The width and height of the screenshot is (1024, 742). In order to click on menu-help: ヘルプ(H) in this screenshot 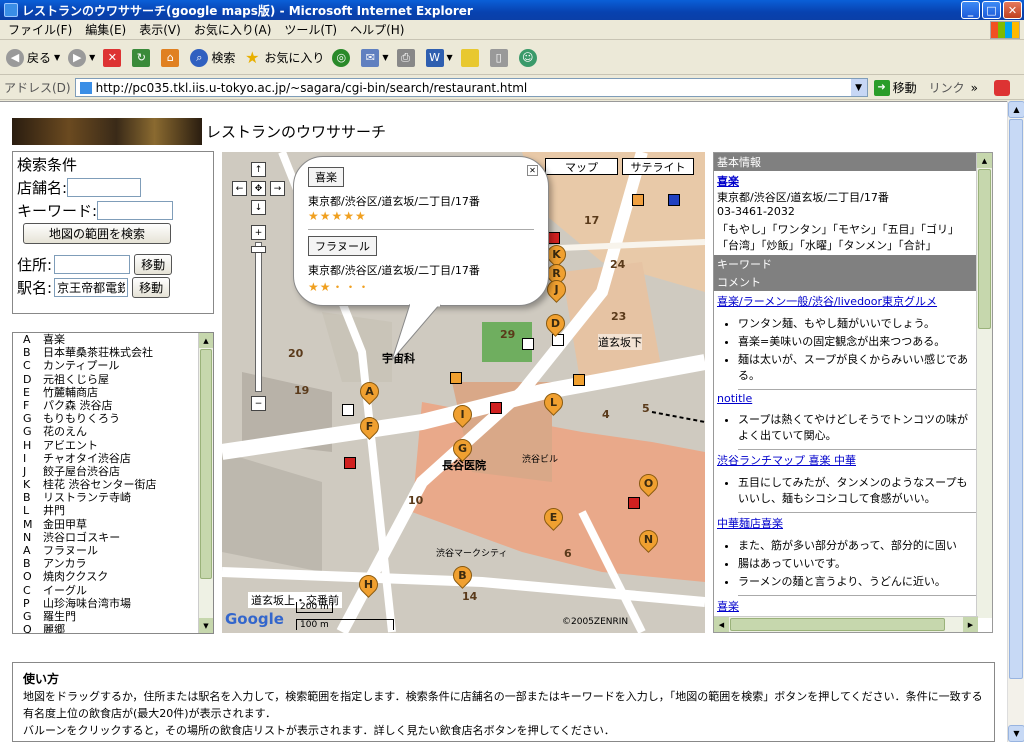, I will do `click(377, 29)`.